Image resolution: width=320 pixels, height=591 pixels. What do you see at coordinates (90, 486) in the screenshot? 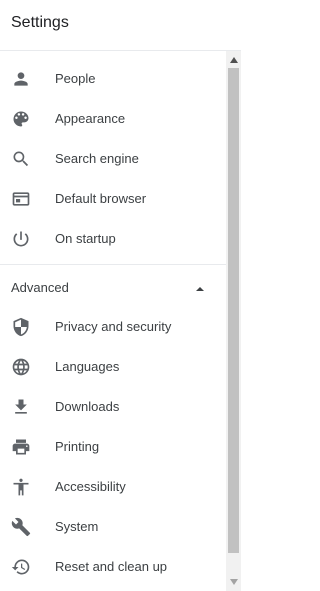
I see `menu-item-label: Accessibility` at bounding box center [90, 486].